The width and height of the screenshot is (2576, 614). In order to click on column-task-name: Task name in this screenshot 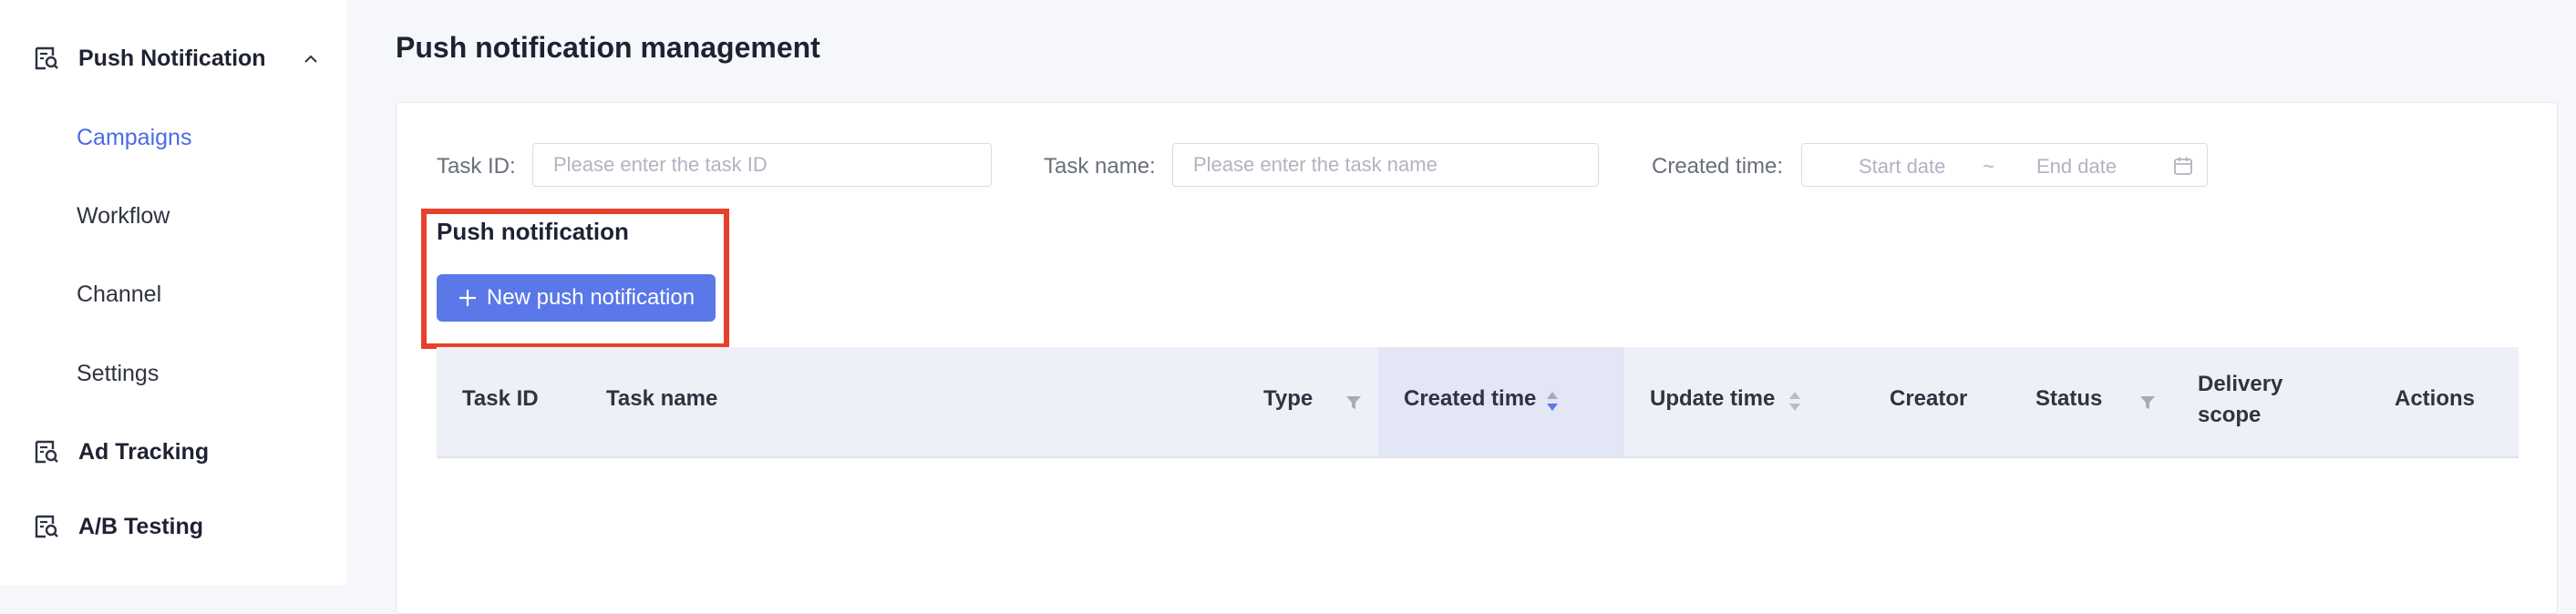, I will do `click(662, 399)`.